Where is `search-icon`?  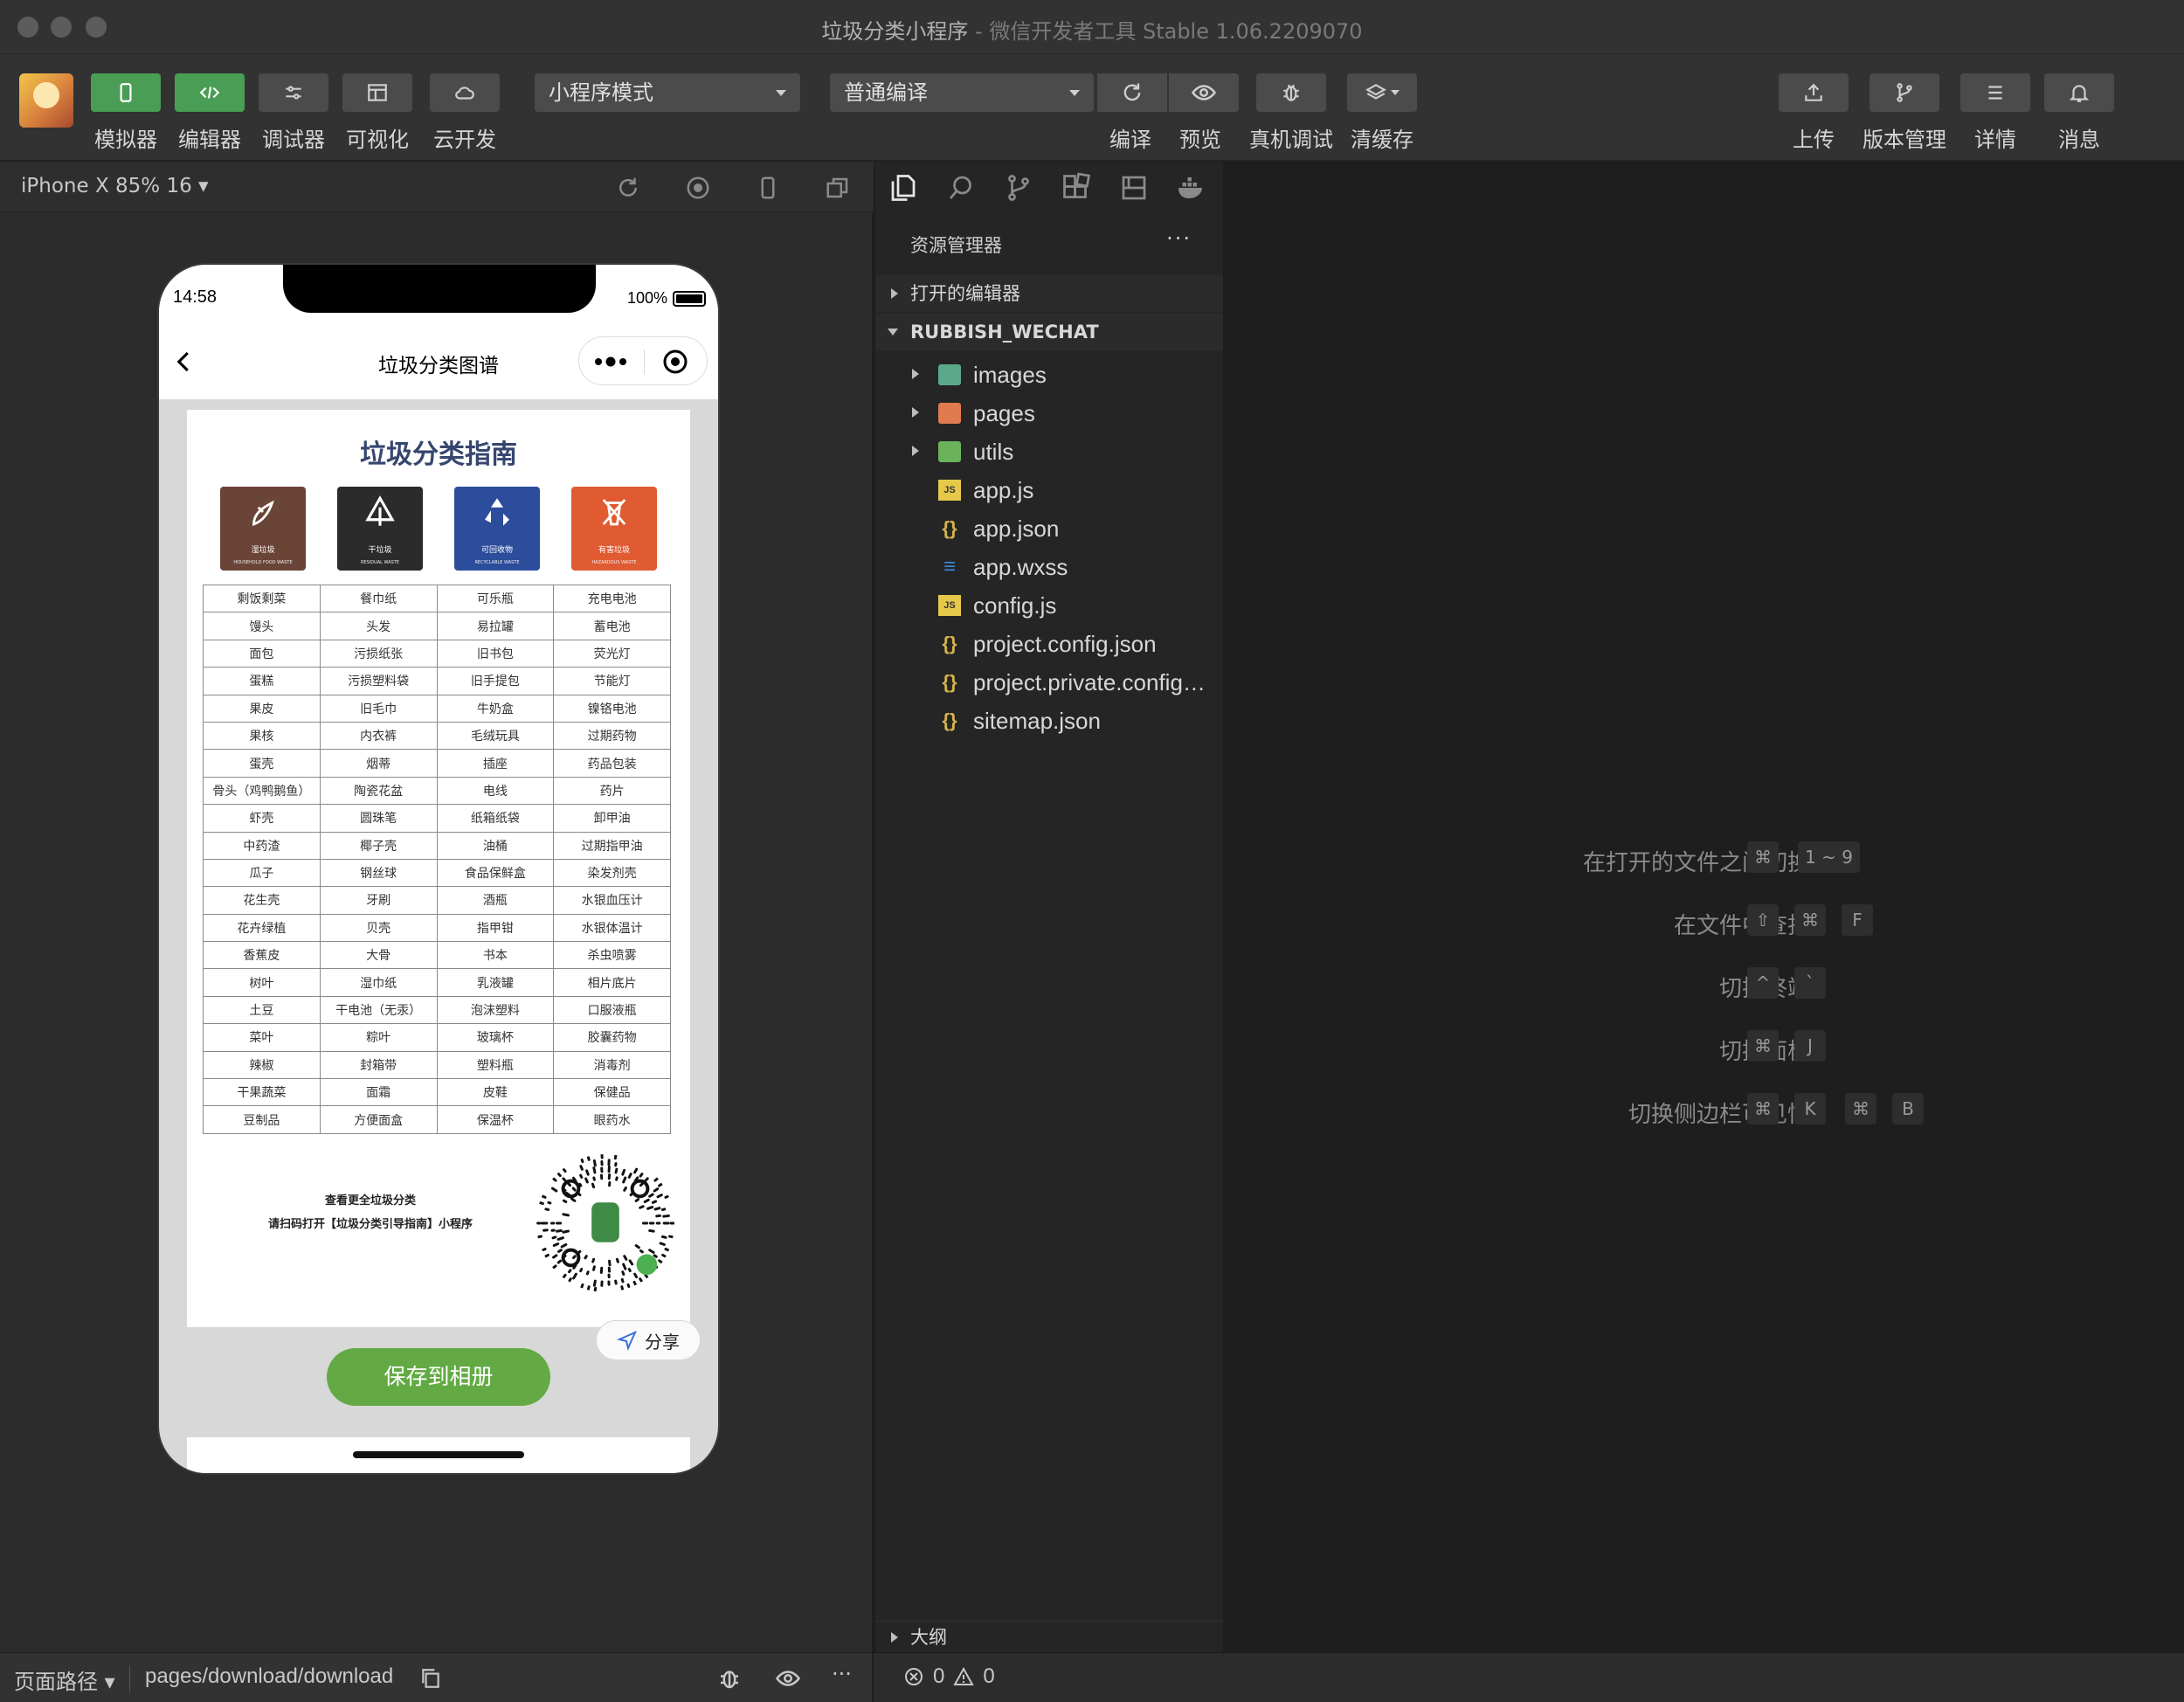 search-icon is located at coordinates (961, 188).